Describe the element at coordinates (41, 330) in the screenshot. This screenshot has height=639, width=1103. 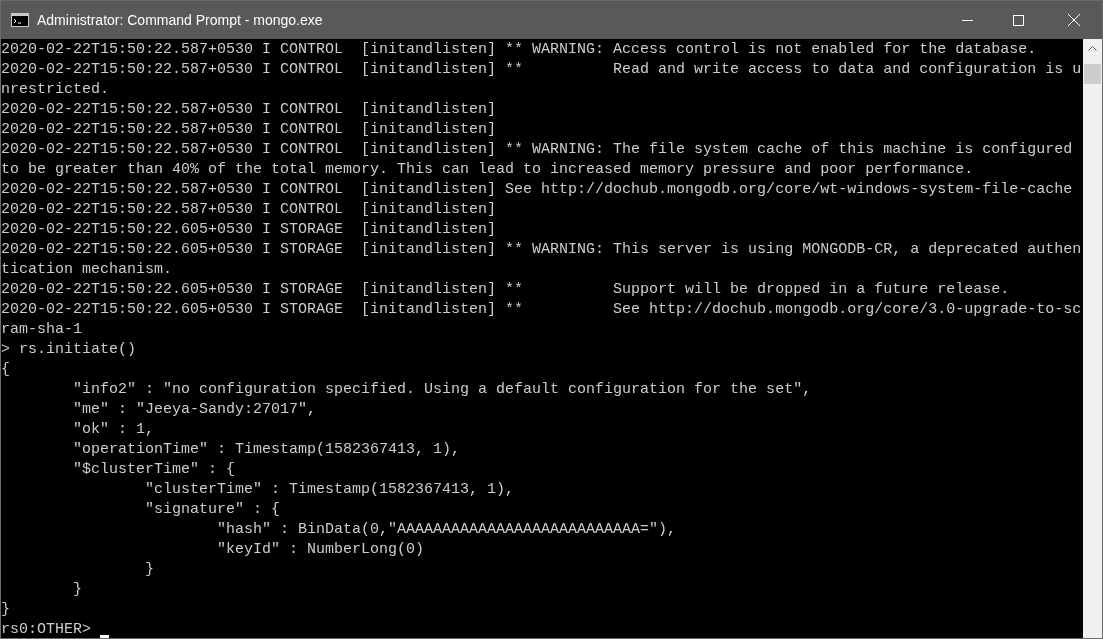
I see `console-line: ram-sha-1` at that location.